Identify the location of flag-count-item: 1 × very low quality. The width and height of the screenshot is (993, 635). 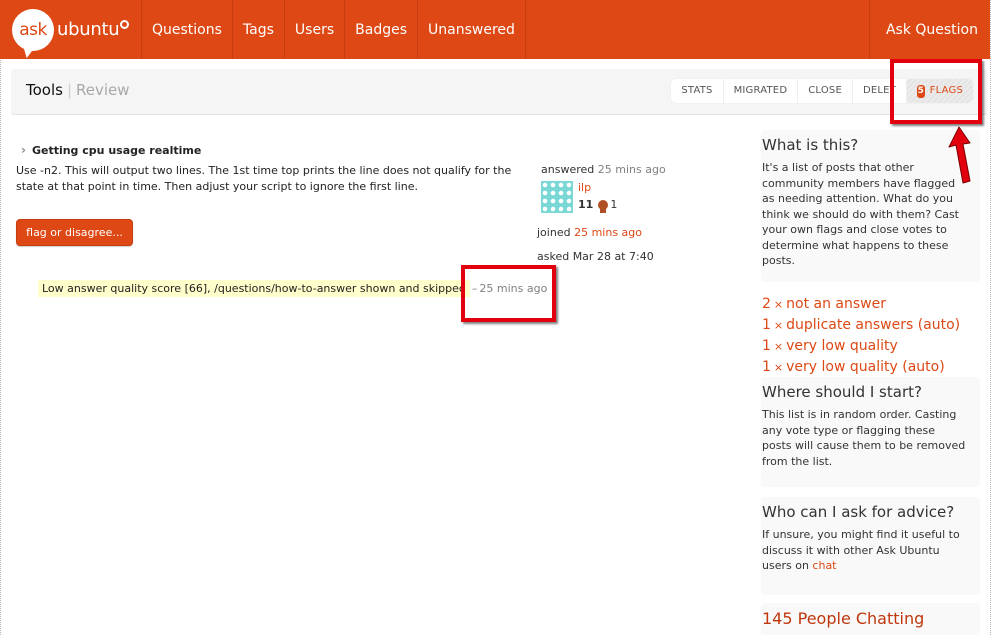
(861, 346).